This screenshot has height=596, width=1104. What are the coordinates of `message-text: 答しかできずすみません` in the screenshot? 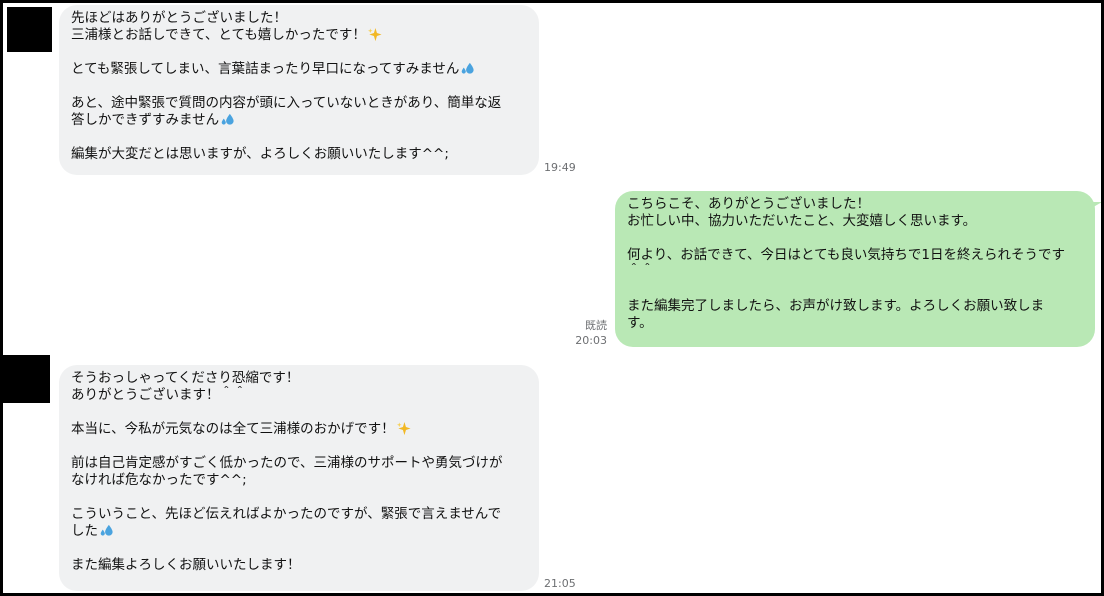 It's located at (145, 120).